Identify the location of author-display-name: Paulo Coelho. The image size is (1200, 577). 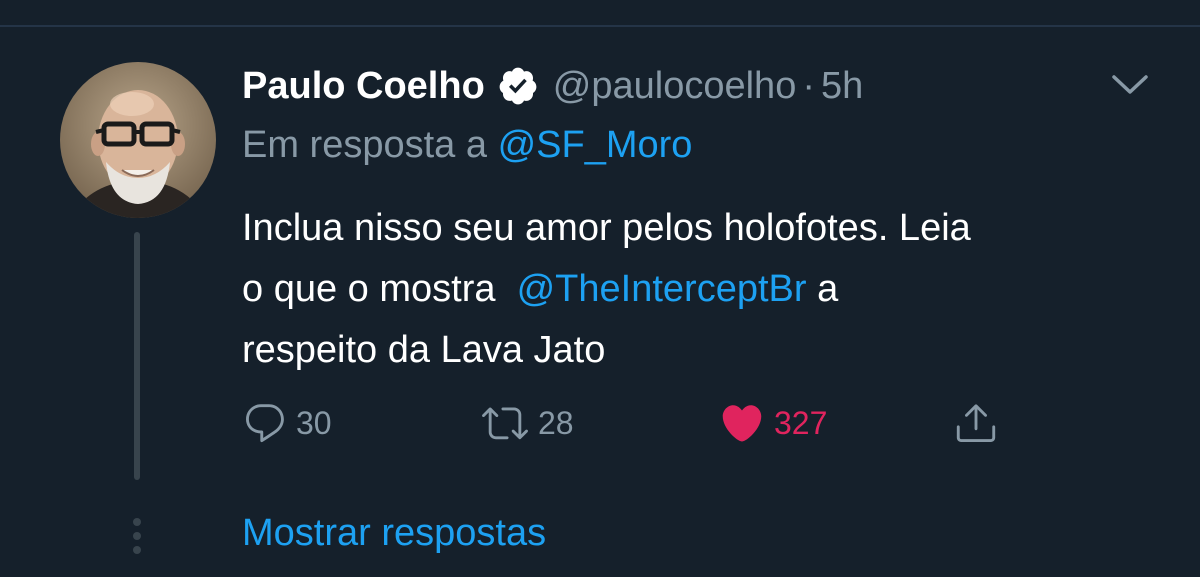
(363, 86).